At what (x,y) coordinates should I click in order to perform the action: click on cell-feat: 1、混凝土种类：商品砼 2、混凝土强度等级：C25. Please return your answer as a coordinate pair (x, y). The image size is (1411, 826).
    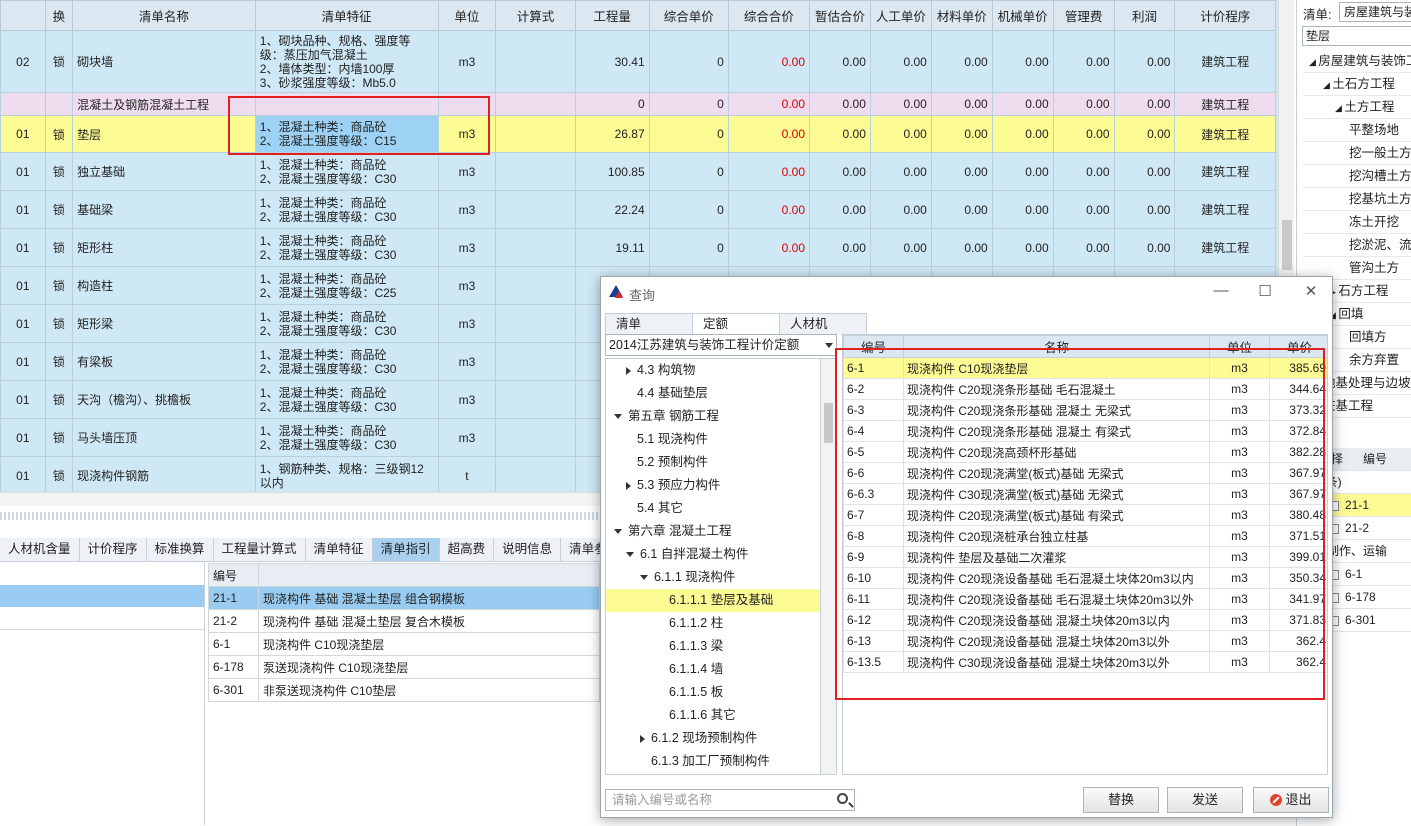
    Looking at the image, I should click on (346, 285).